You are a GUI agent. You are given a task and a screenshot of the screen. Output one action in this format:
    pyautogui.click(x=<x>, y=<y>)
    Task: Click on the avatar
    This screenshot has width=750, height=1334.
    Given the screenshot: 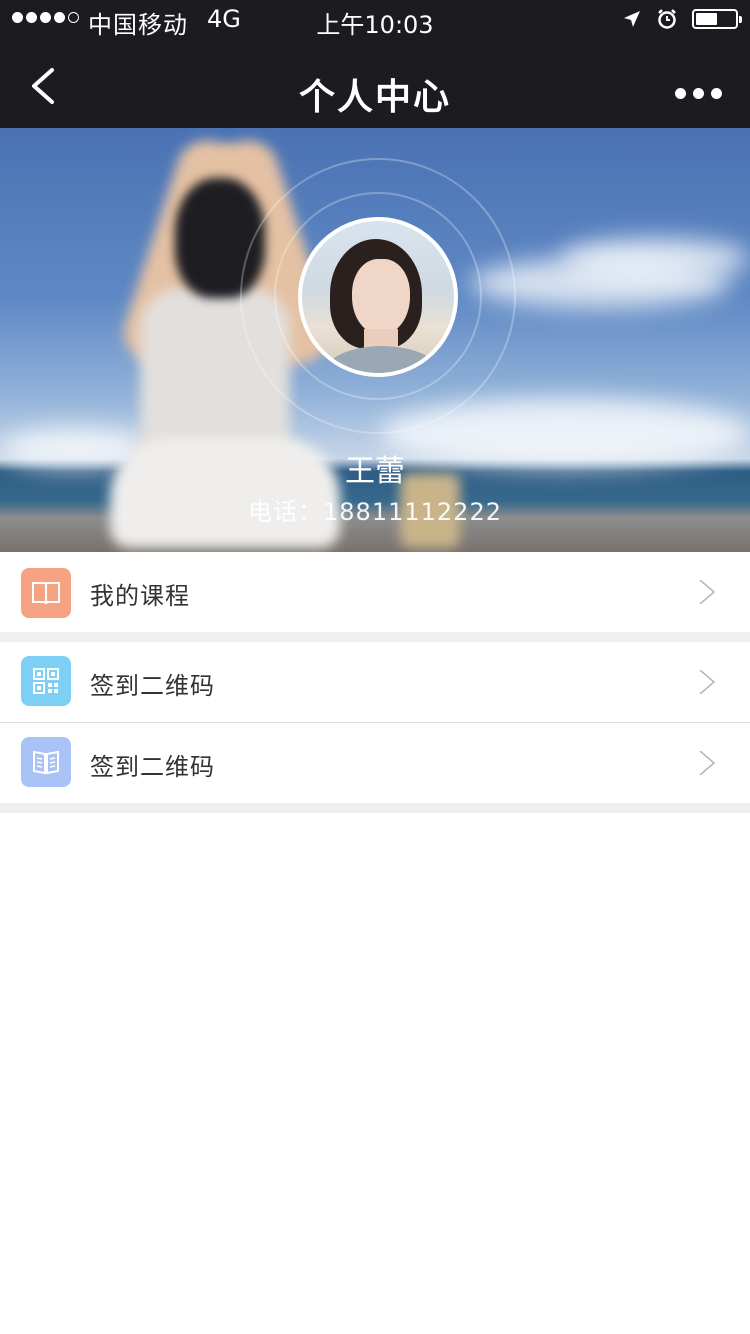 What is the action you would take?
    pyautogui.click(x=378, y=297)
    